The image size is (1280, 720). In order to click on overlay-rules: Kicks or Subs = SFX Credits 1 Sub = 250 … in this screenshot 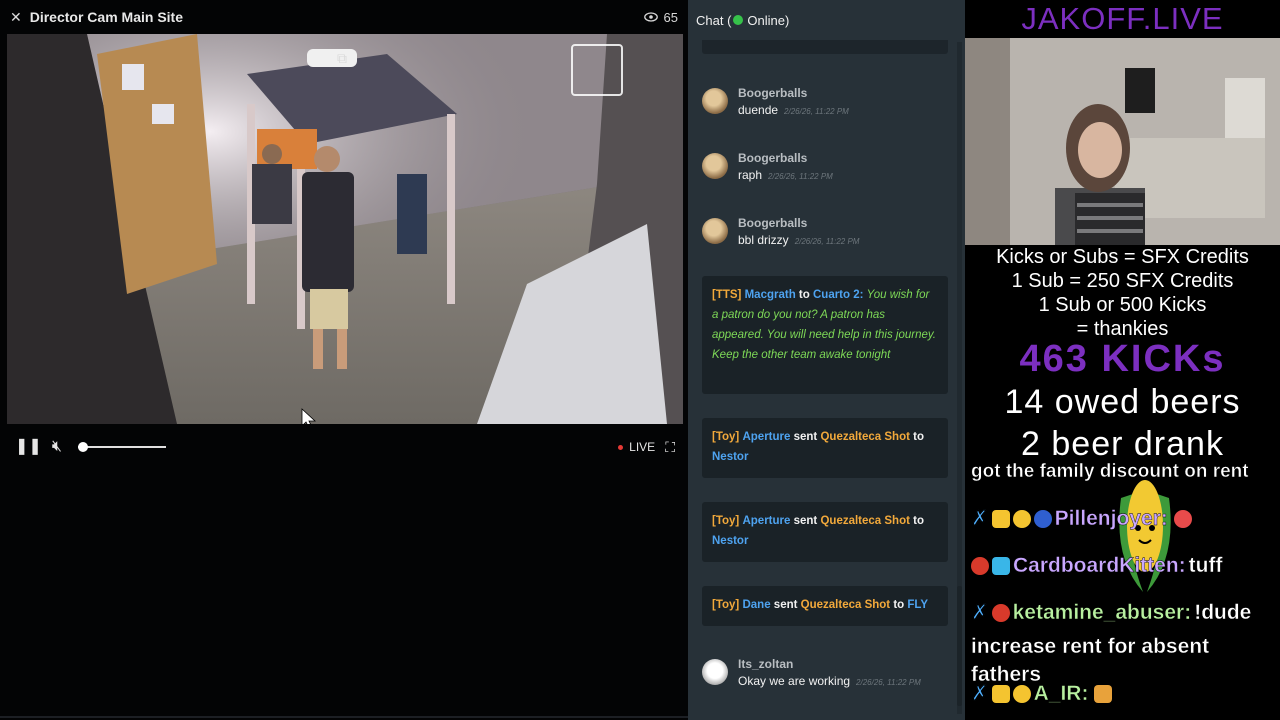, I will do `click(1122, 293)`.